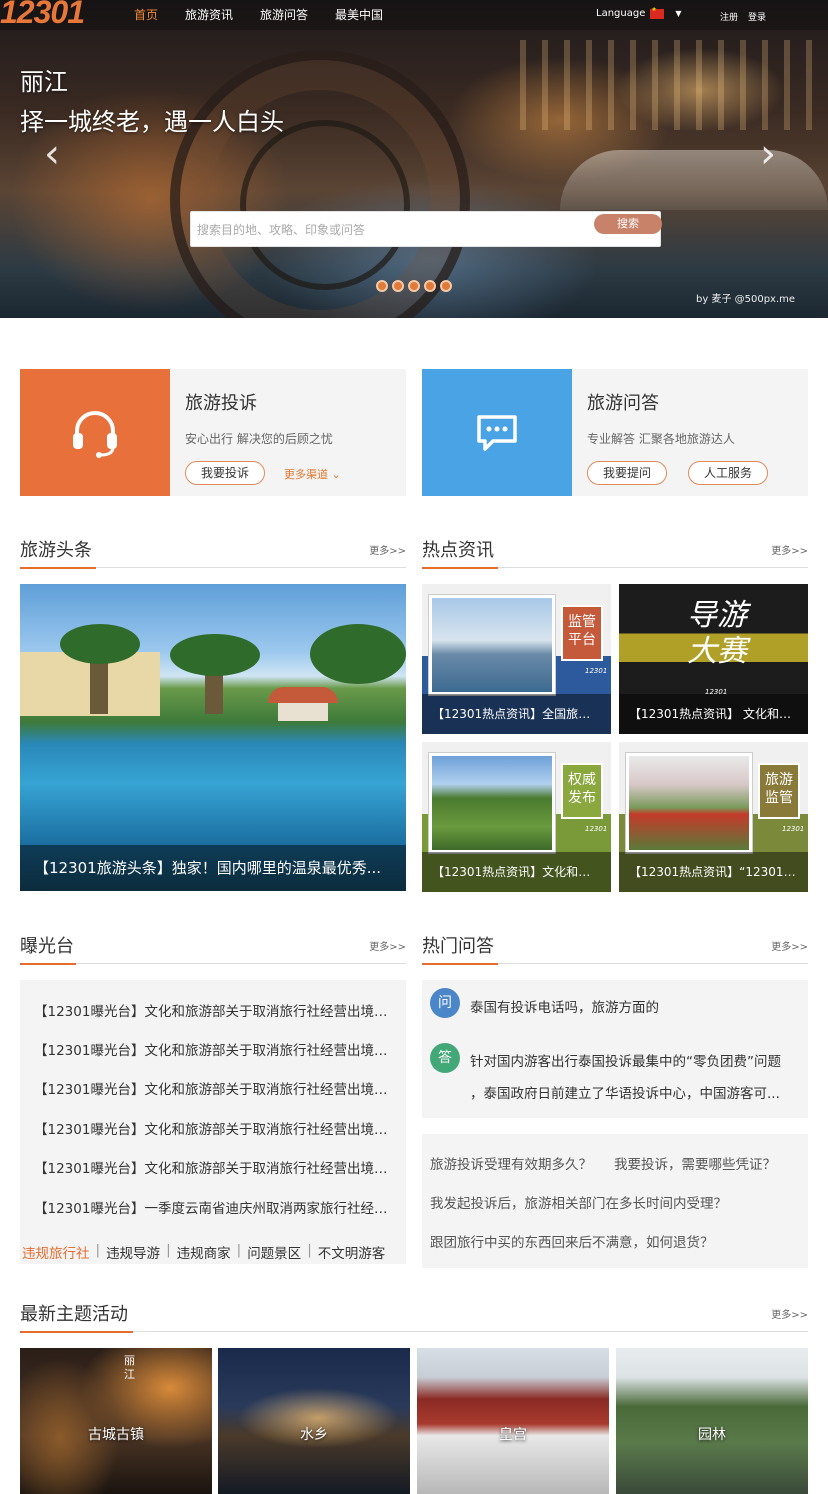 The height and width of the screenshot is (1494, 828). Describe the element at coordinates (52, 154) in the screenshot. I see `carousel-prev-arrow-icon: ‹` at that location.